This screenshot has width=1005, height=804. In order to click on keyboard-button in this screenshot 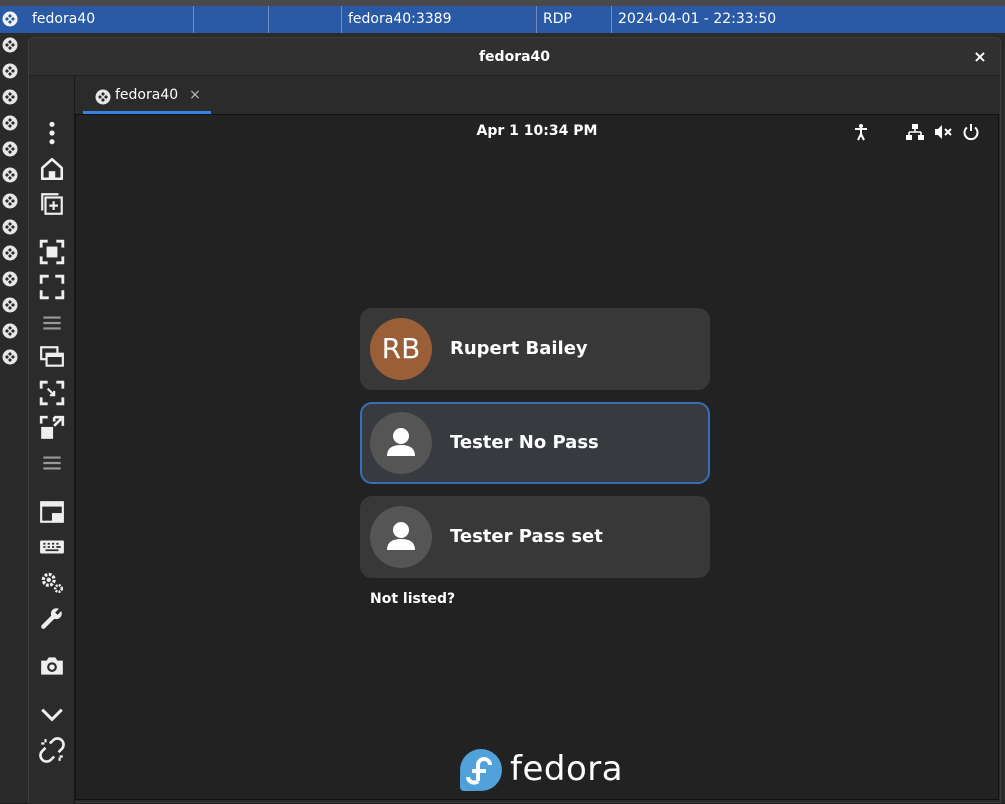, I will do `click(52, 547)`.